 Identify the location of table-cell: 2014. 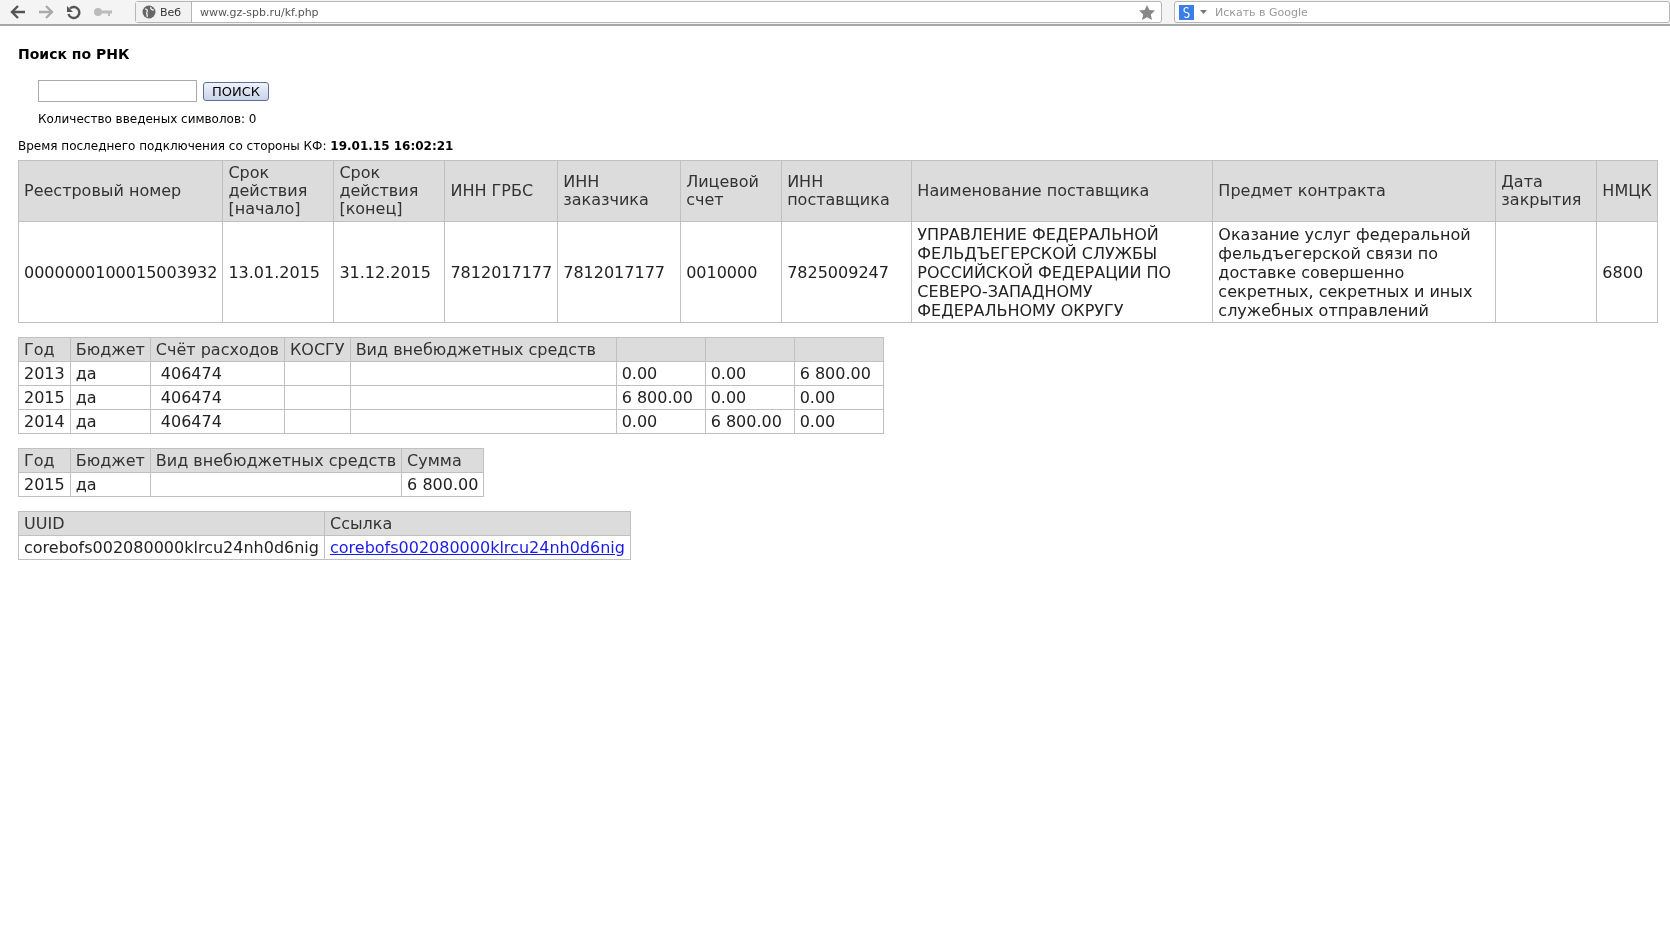
(44, 421).